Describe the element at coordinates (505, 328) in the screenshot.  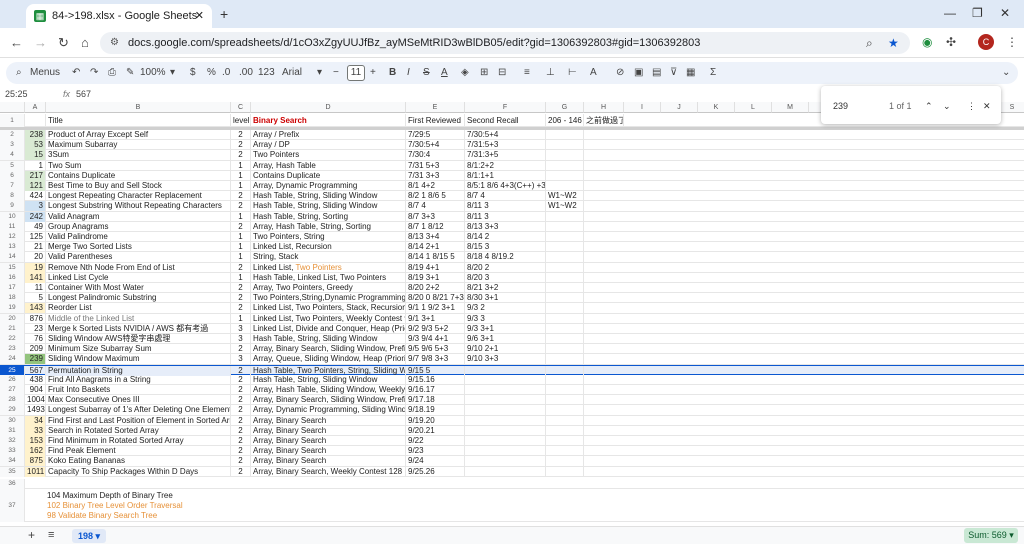
I see `cell-second-recall: 9/3 3+1` at that location.